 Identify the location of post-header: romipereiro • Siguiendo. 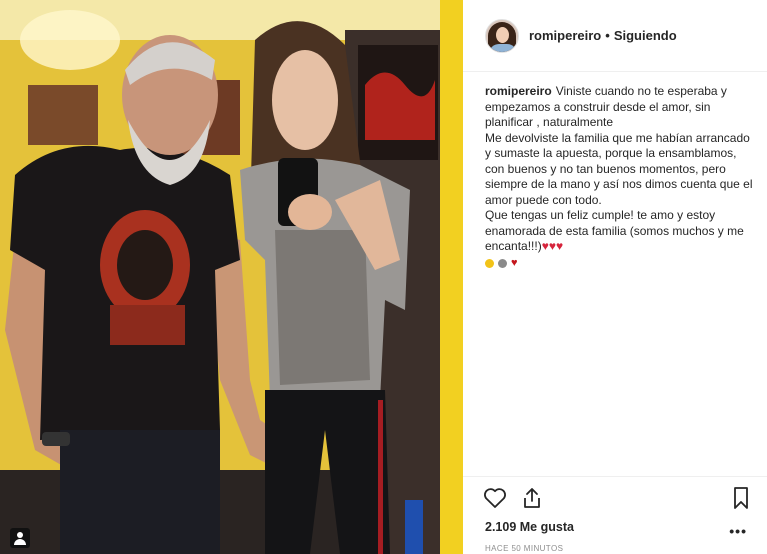
(615, 36).